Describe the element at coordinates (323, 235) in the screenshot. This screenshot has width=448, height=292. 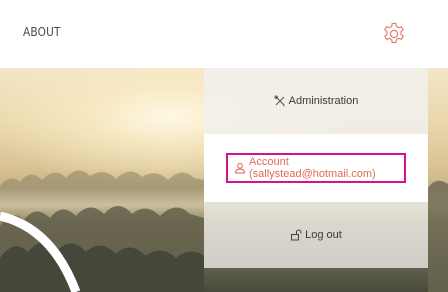
I see `menu-item-label: Log out` at that location.